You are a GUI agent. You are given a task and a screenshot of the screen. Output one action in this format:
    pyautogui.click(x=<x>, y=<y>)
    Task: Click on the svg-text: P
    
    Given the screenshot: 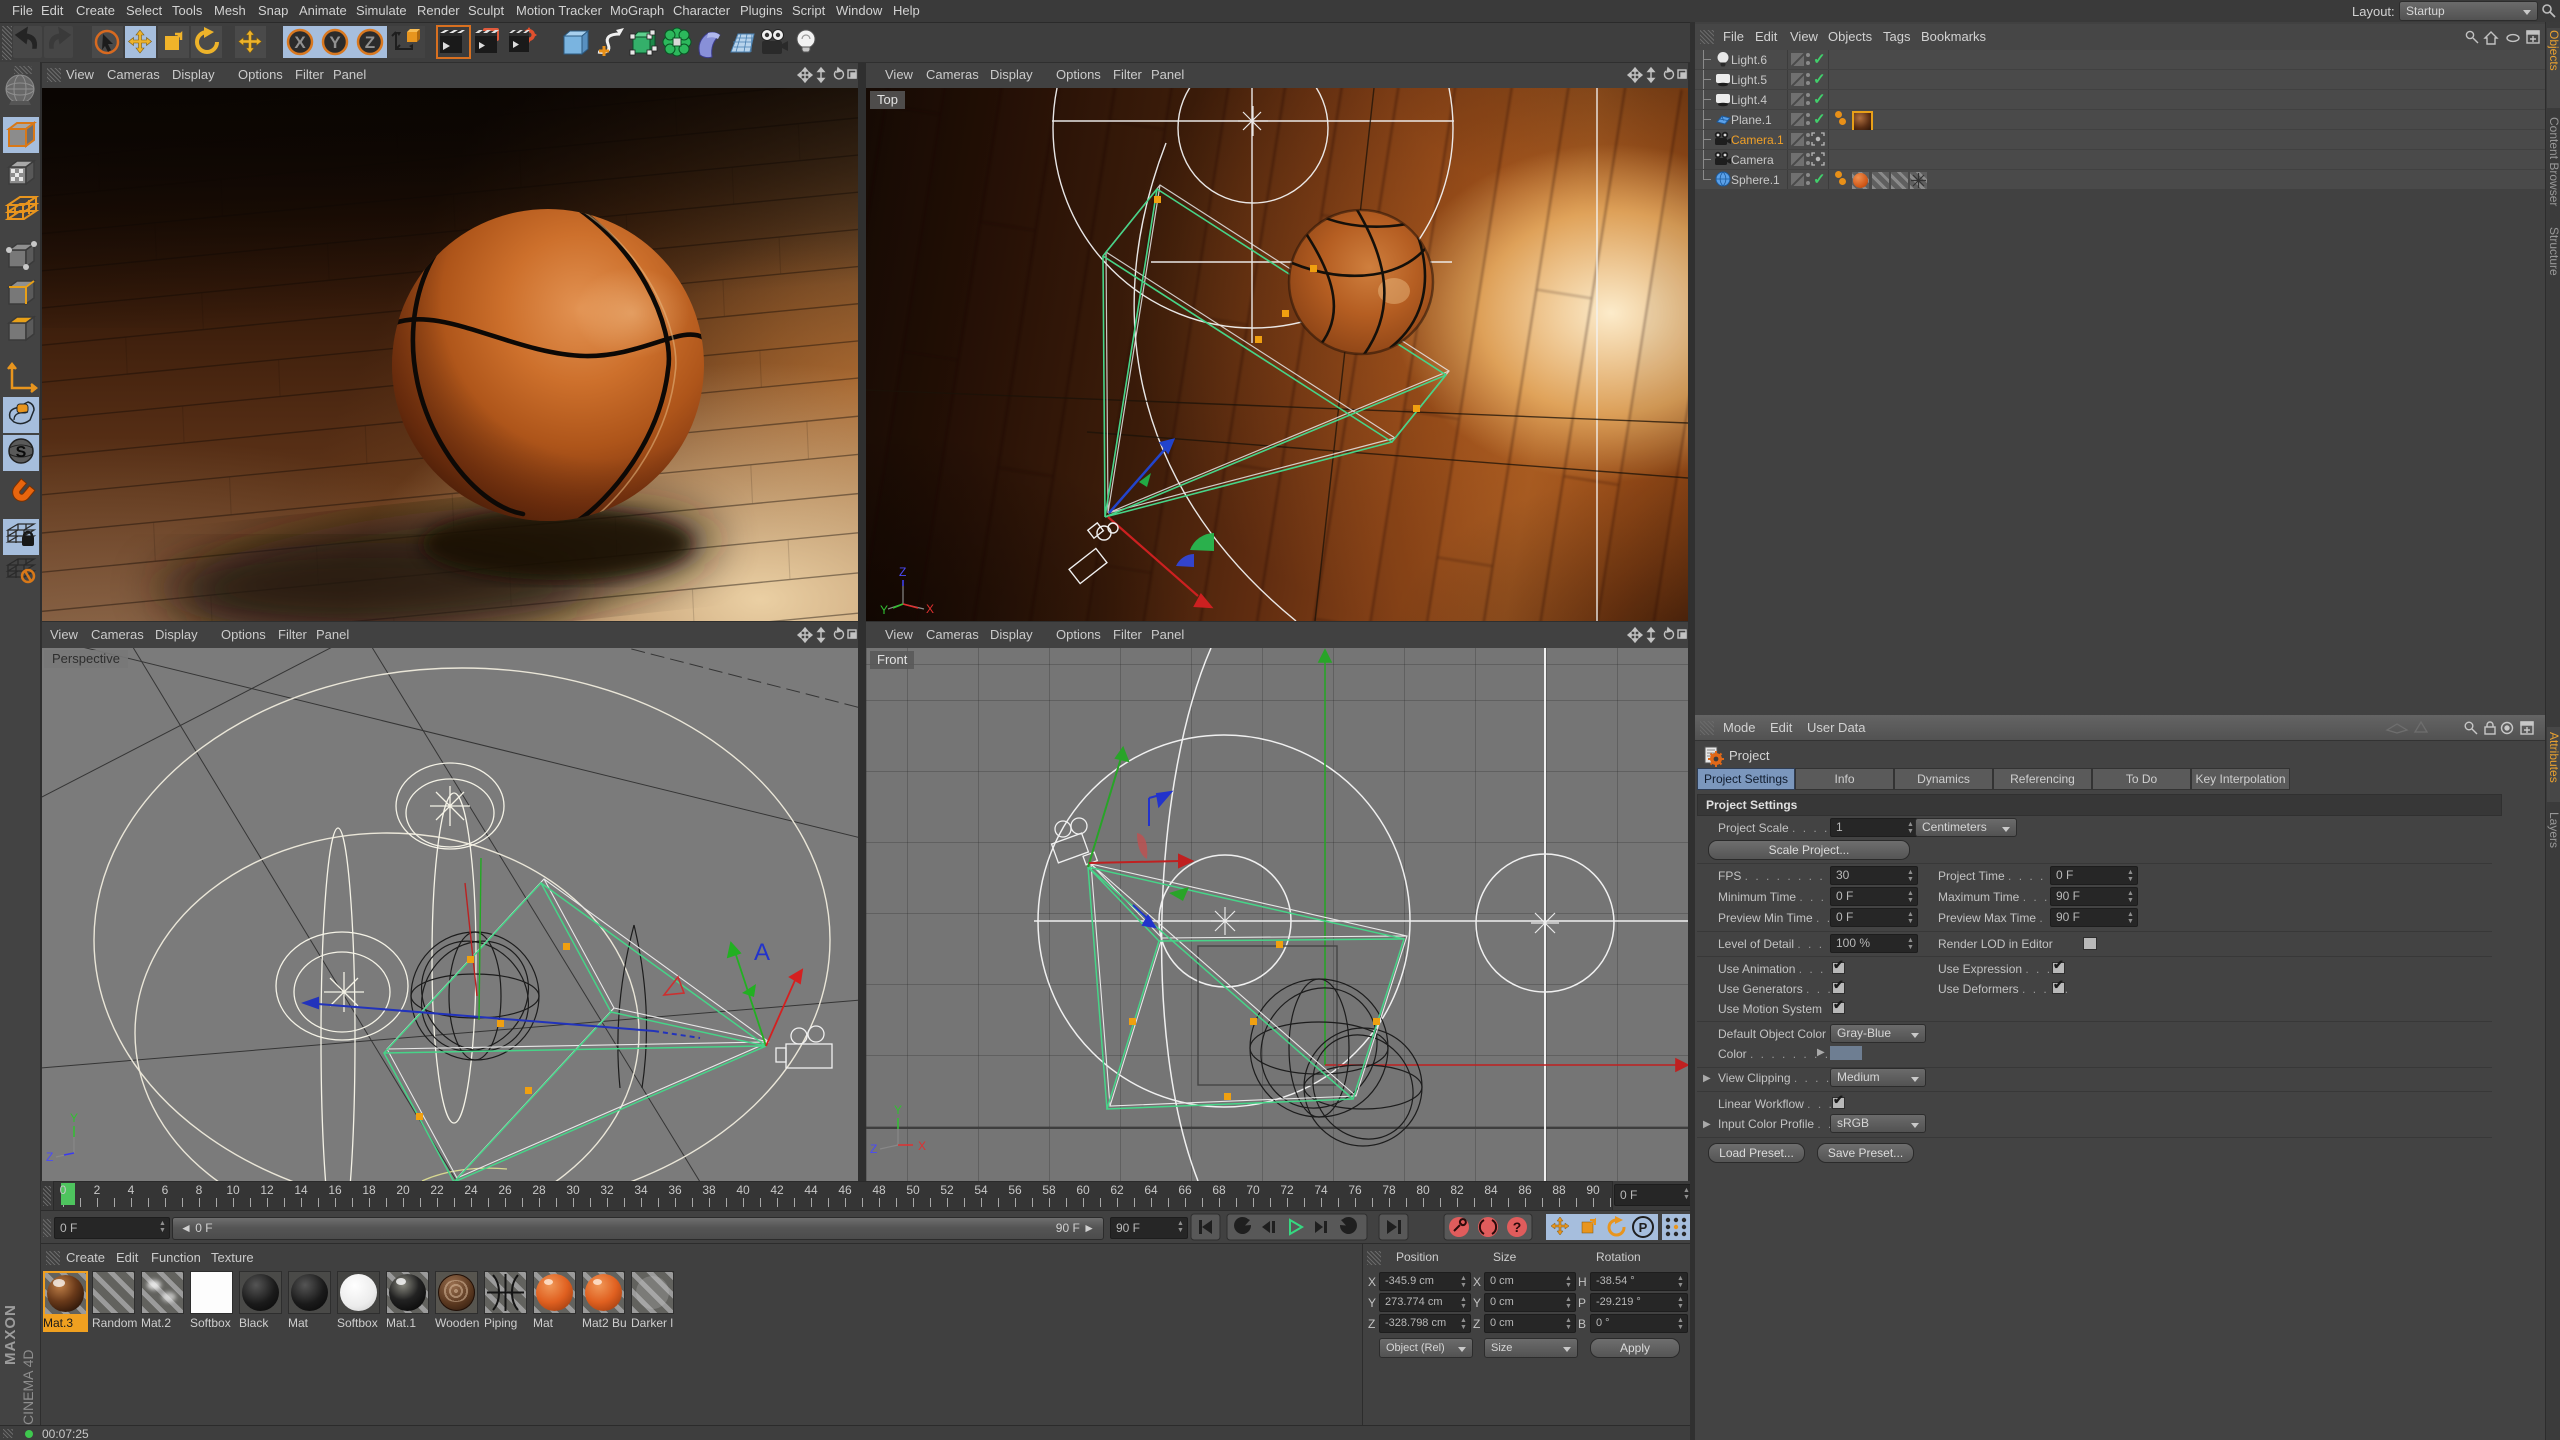 What is the action you would take?
    pyautogui.click(x=1643, y=1227)
    